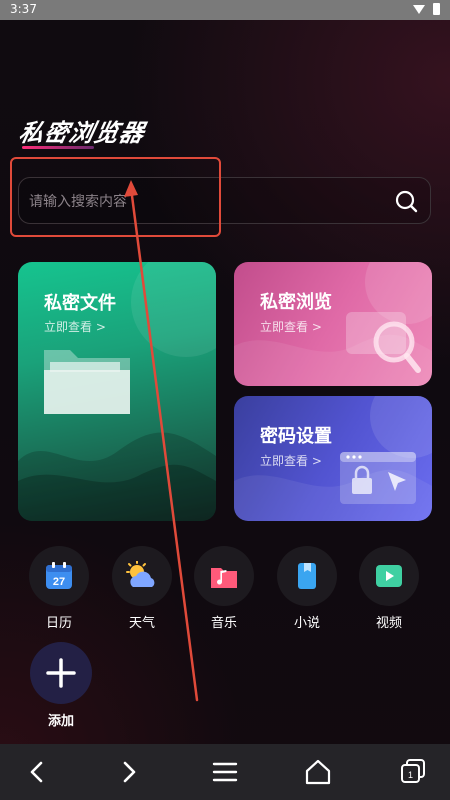  I want to click on shortcut-music: 音乐, so click(224, 588).